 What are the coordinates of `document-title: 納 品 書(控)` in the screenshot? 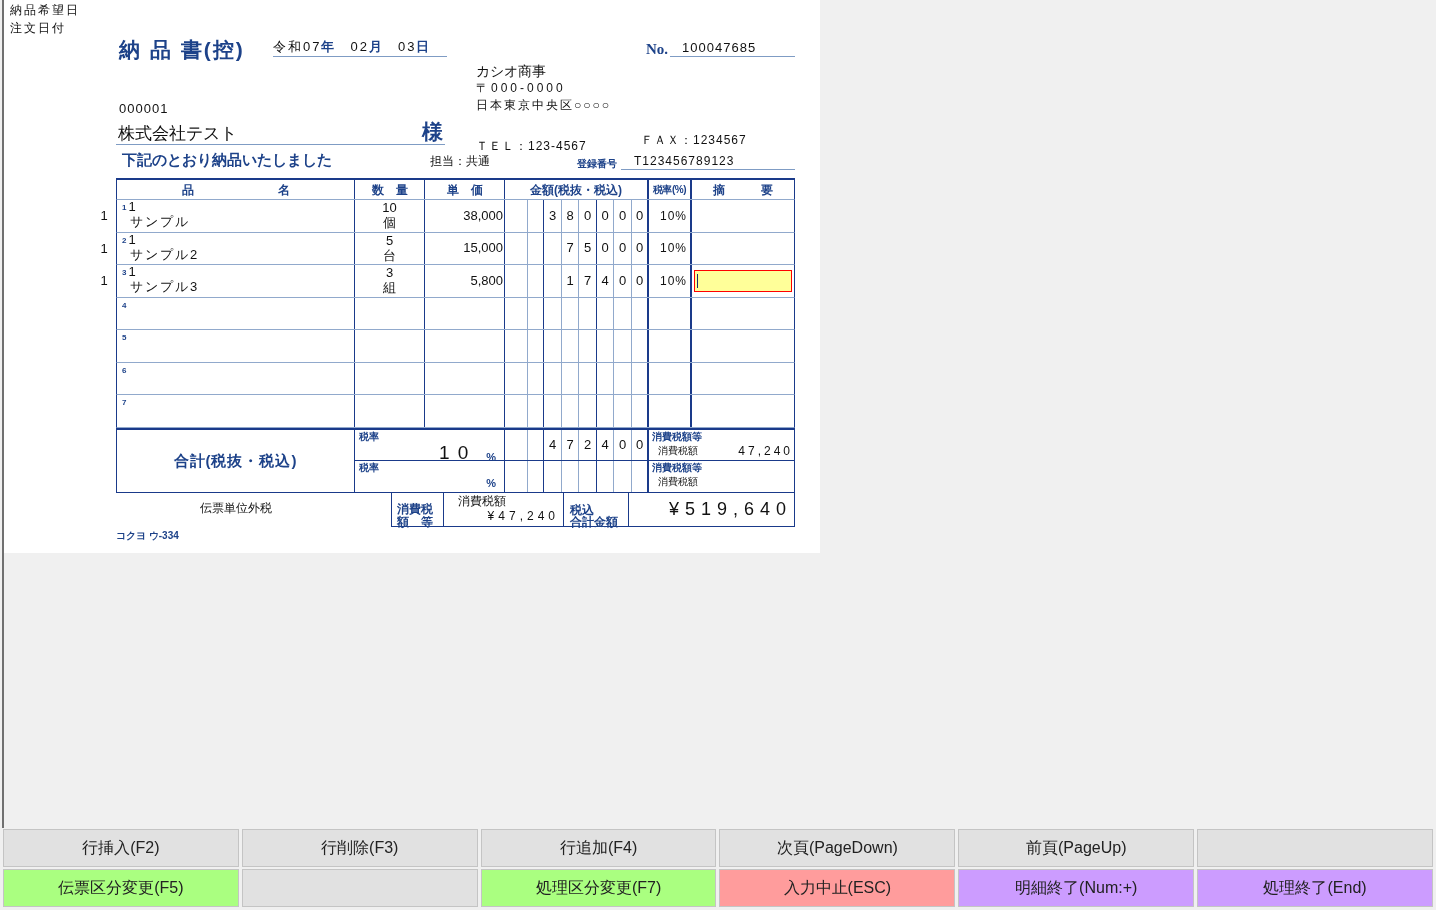 It's located at (182, 49).